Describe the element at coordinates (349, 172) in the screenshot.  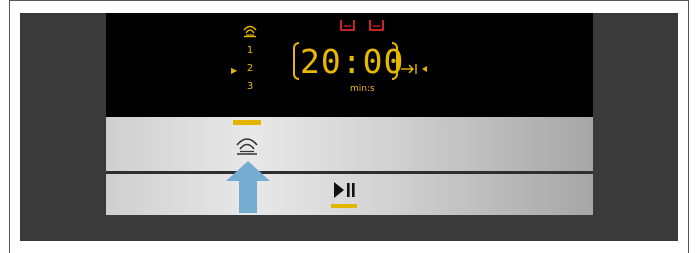
I see `panel-divider` at that location.